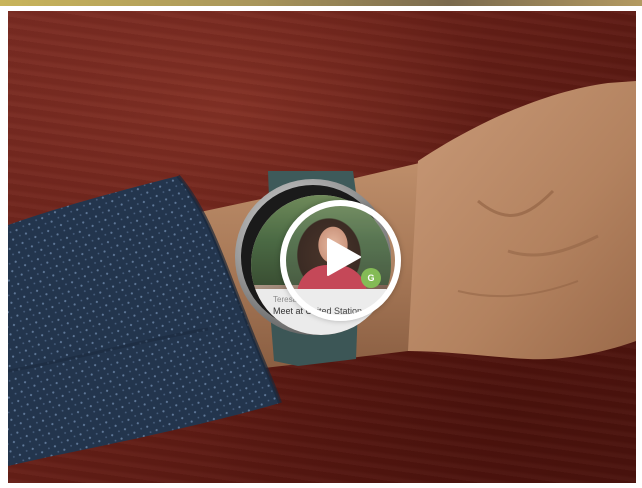 The width and height of the screenshot is (642, 488). What do you see at coordinates (321, 3) in the screenshot?
I see `top-image-strip` at bounding box center [321, 3].